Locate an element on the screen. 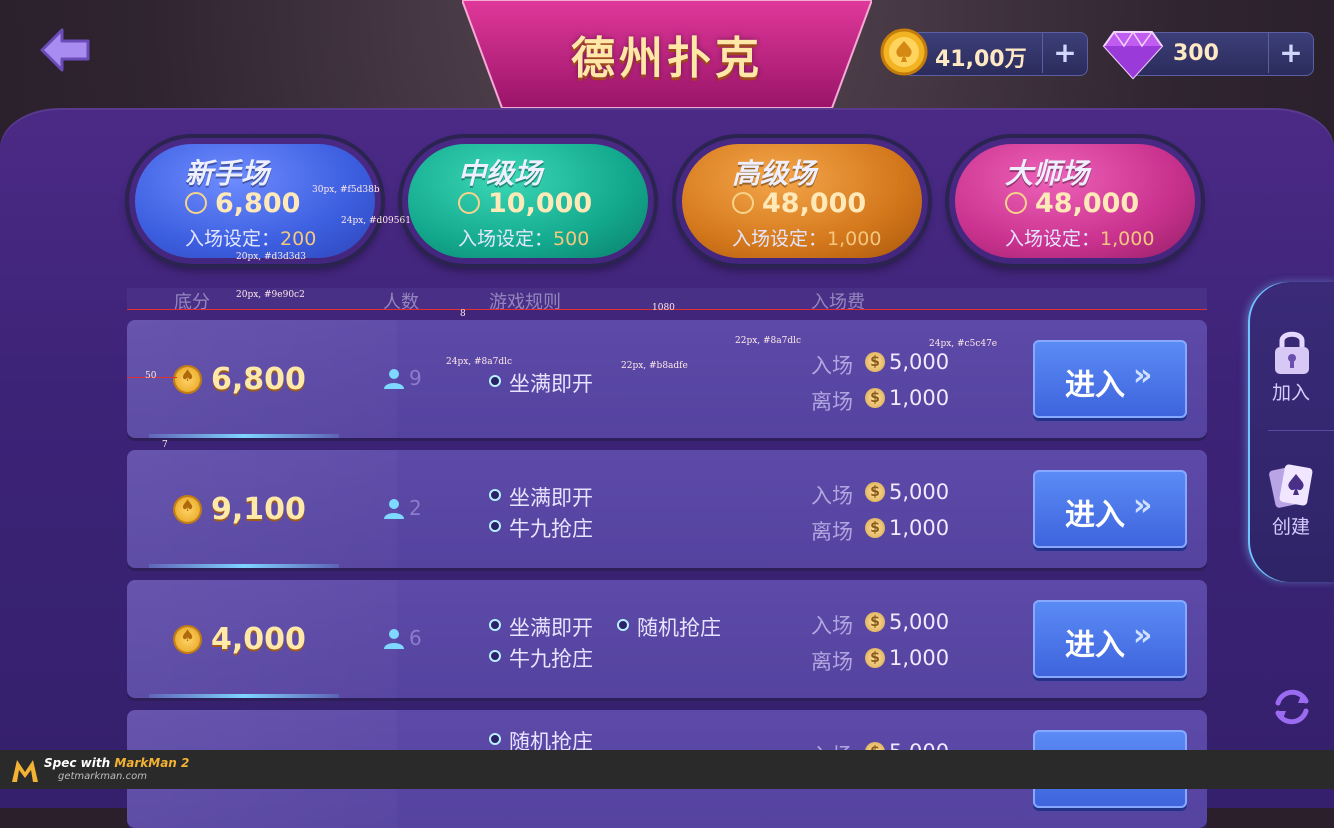 This screenshot has width=1334, height=828. column-rules: 游戏规则 is located at coordinates (525, 302).